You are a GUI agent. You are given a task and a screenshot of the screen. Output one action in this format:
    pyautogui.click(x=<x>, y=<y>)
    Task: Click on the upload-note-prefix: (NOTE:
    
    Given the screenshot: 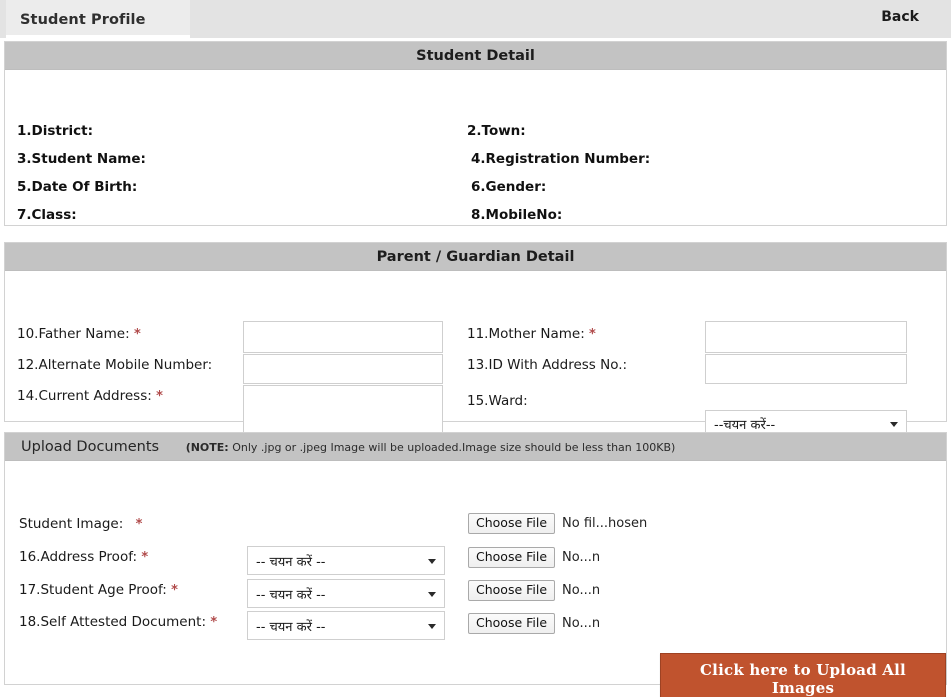 What is the action you would take?
    pyautogui.click(x=207, y=447)
    